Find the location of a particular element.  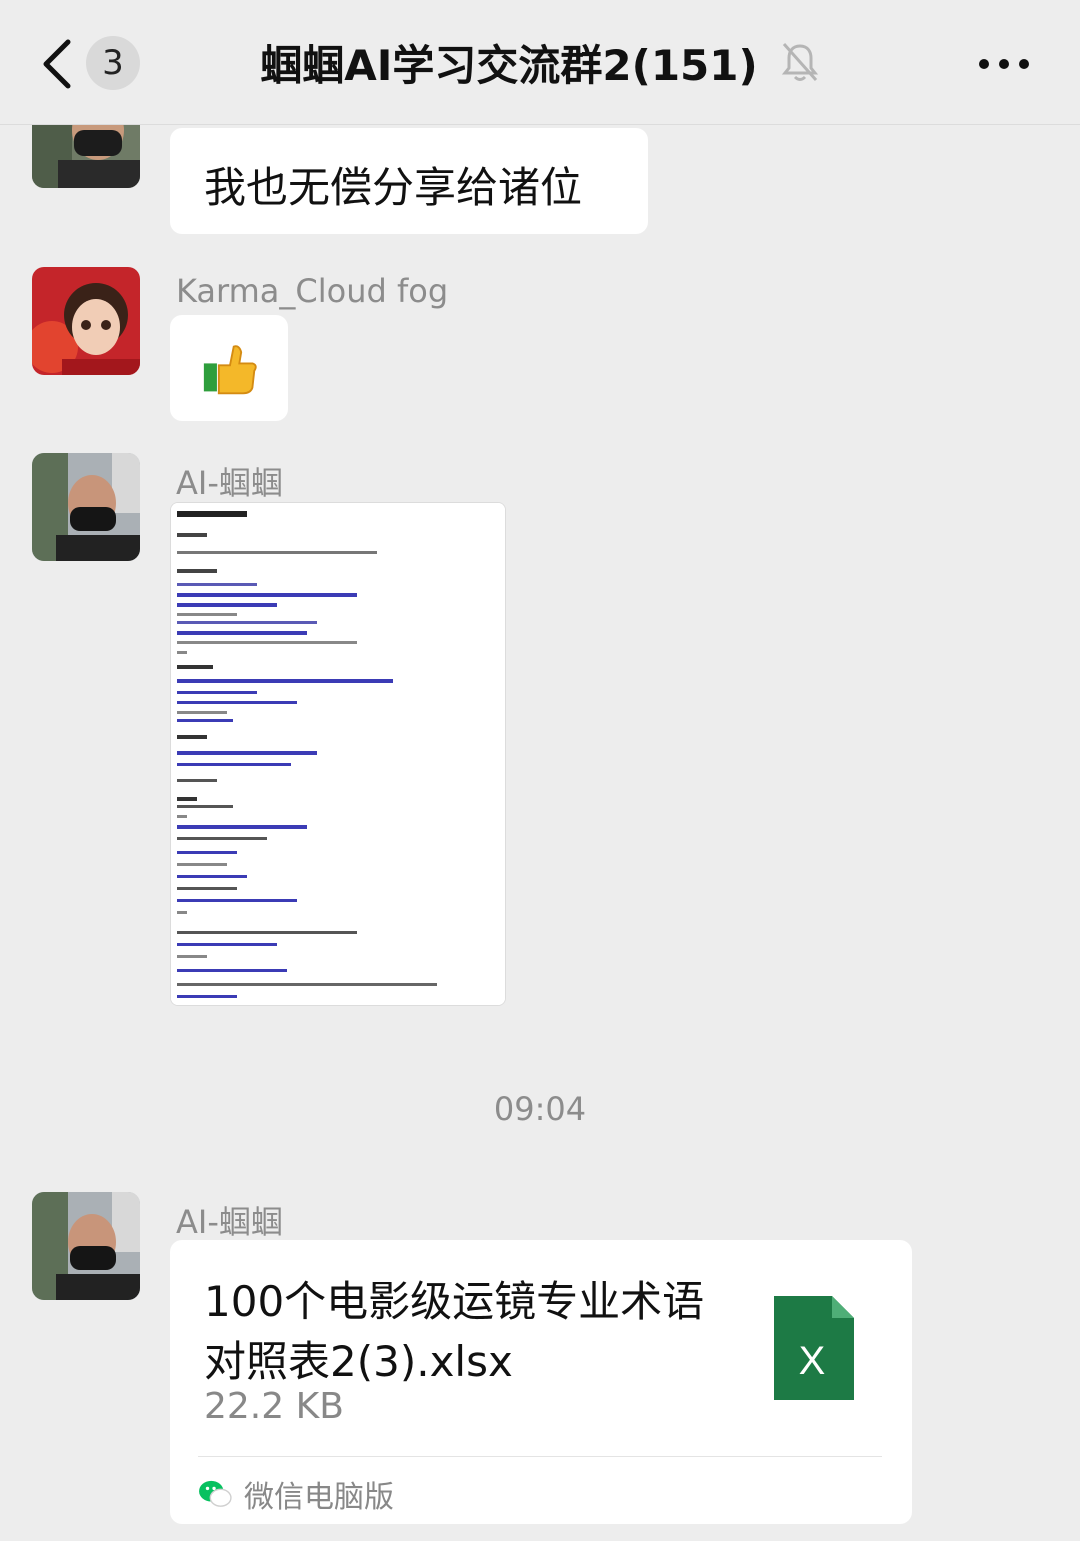

message-timestamp: 09:04 is located at coordinates (540, 1109).